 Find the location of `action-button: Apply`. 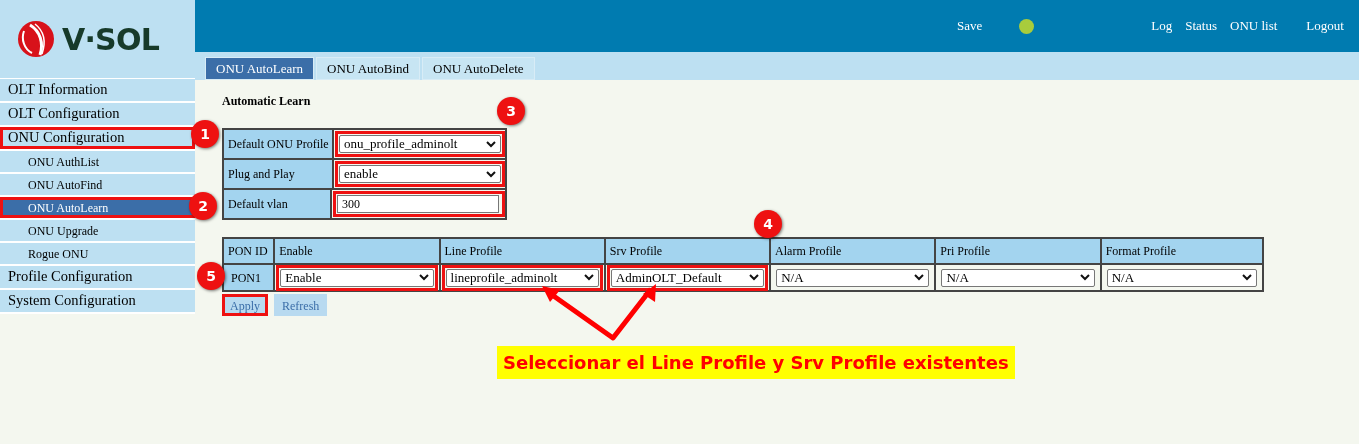

action-button: Apply is located at coordinates (245, 305).